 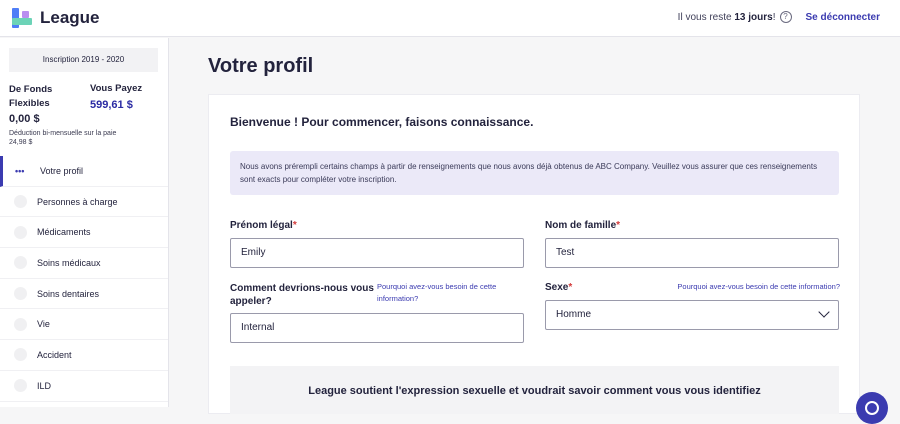 I want to click on league-logo-icon, so click(x=22, y=18).